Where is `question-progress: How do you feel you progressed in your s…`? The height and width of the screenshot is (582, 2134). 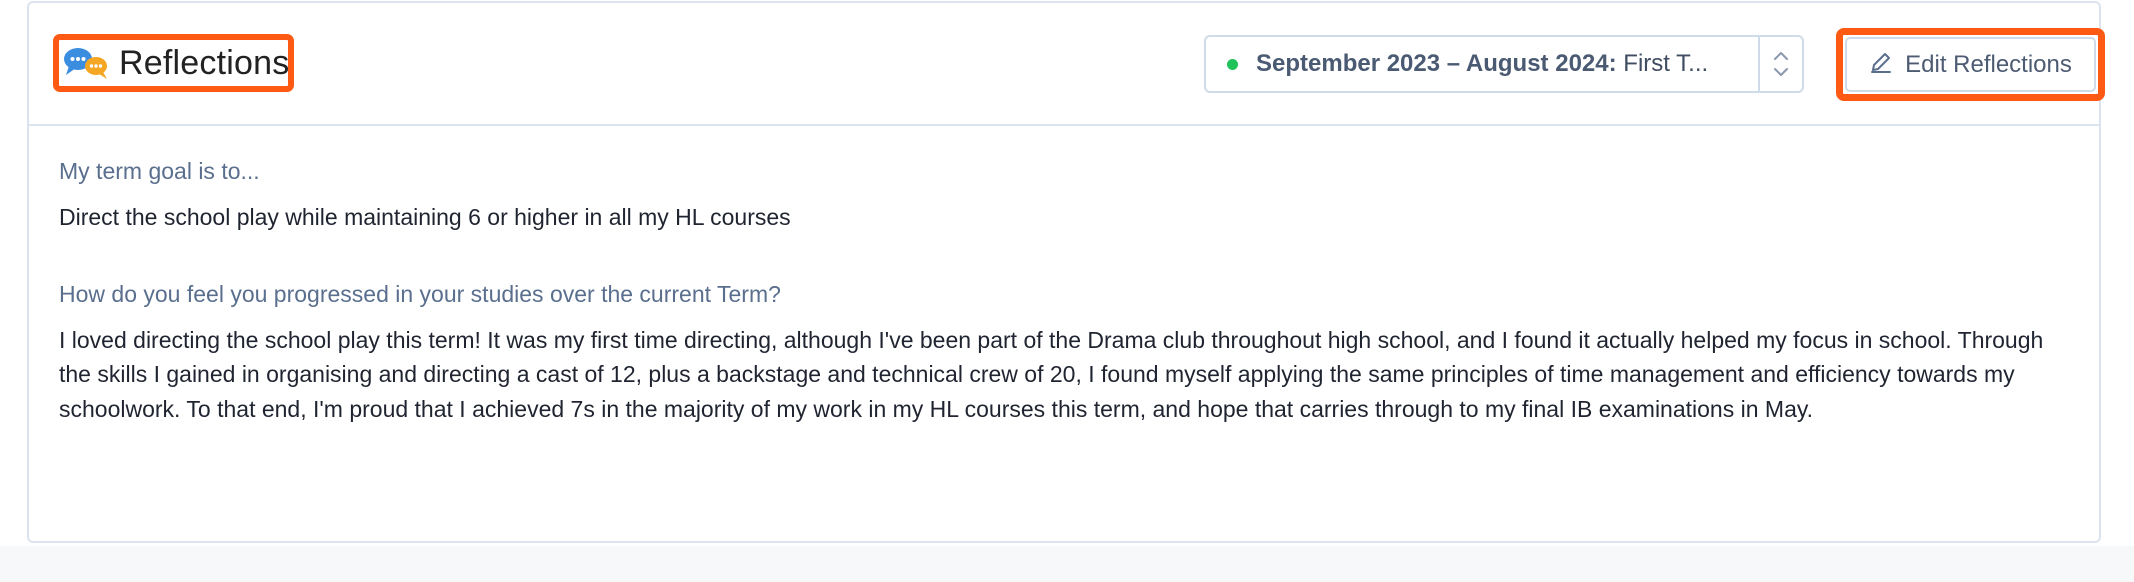 question-progress: How do you feel you progressed in your s… is located at coordinates (420, 293).